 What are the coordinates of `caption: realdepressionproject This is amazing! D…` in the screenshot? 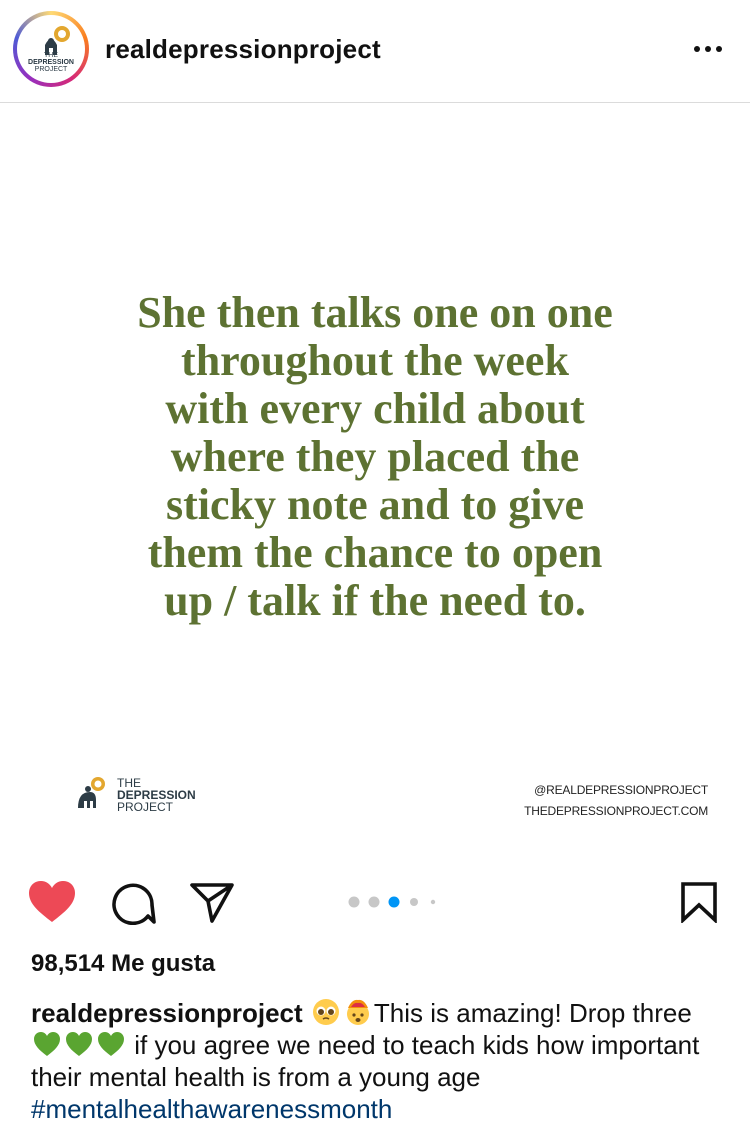 It's located at (376, 1061).